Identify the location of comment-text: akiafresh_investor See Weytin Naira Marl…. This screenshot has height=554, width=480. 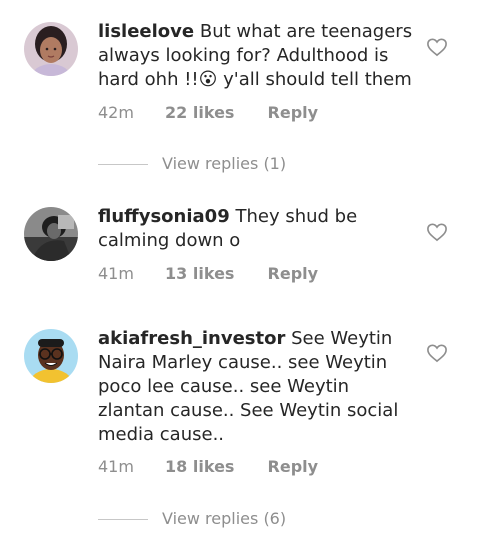
(257, 387).